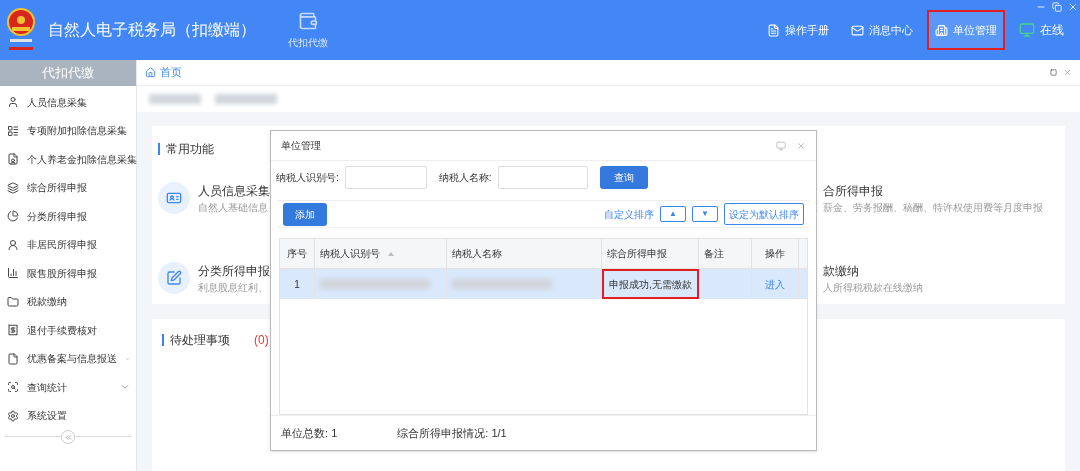  What do you see at coordinates (309, 433) in the screenshot?
I see `summary-text: 单位总数: 1` at bounding box center [309, 433].